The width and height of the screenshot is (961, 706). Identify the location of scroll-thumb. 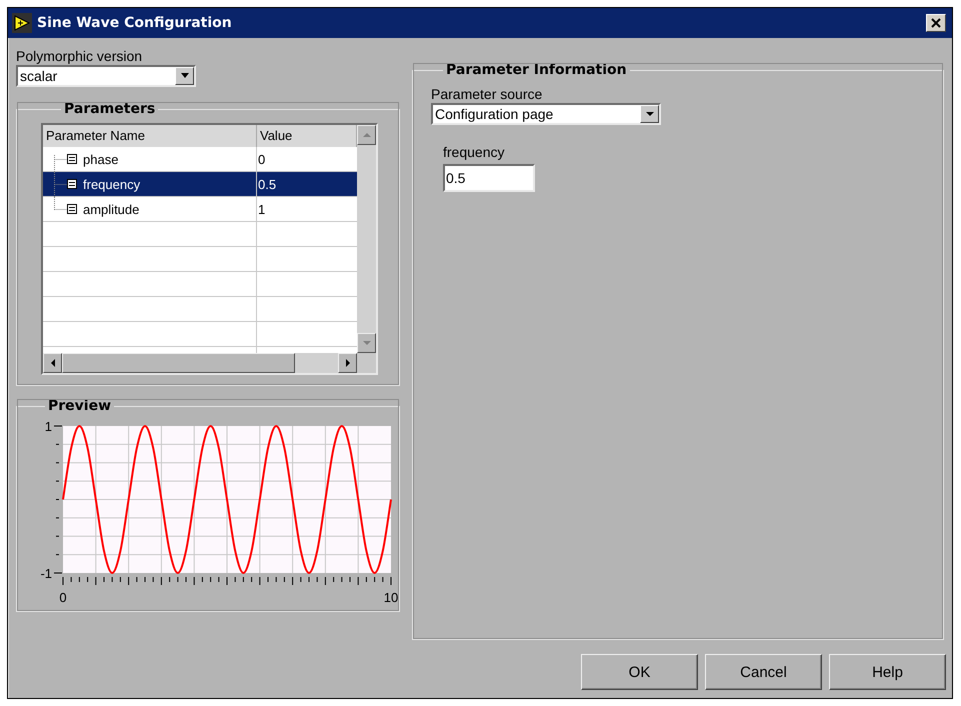
(178, 363).